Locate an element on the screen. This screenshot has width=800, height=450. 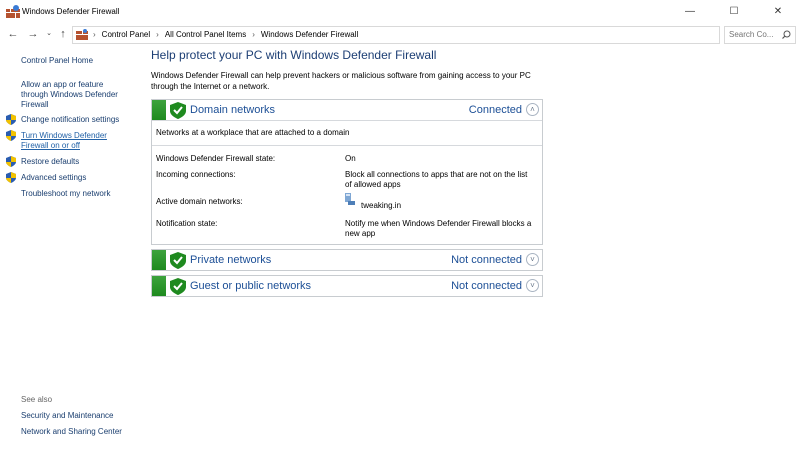
forward-arrow-icon: → is located at coordinates (33, 34).